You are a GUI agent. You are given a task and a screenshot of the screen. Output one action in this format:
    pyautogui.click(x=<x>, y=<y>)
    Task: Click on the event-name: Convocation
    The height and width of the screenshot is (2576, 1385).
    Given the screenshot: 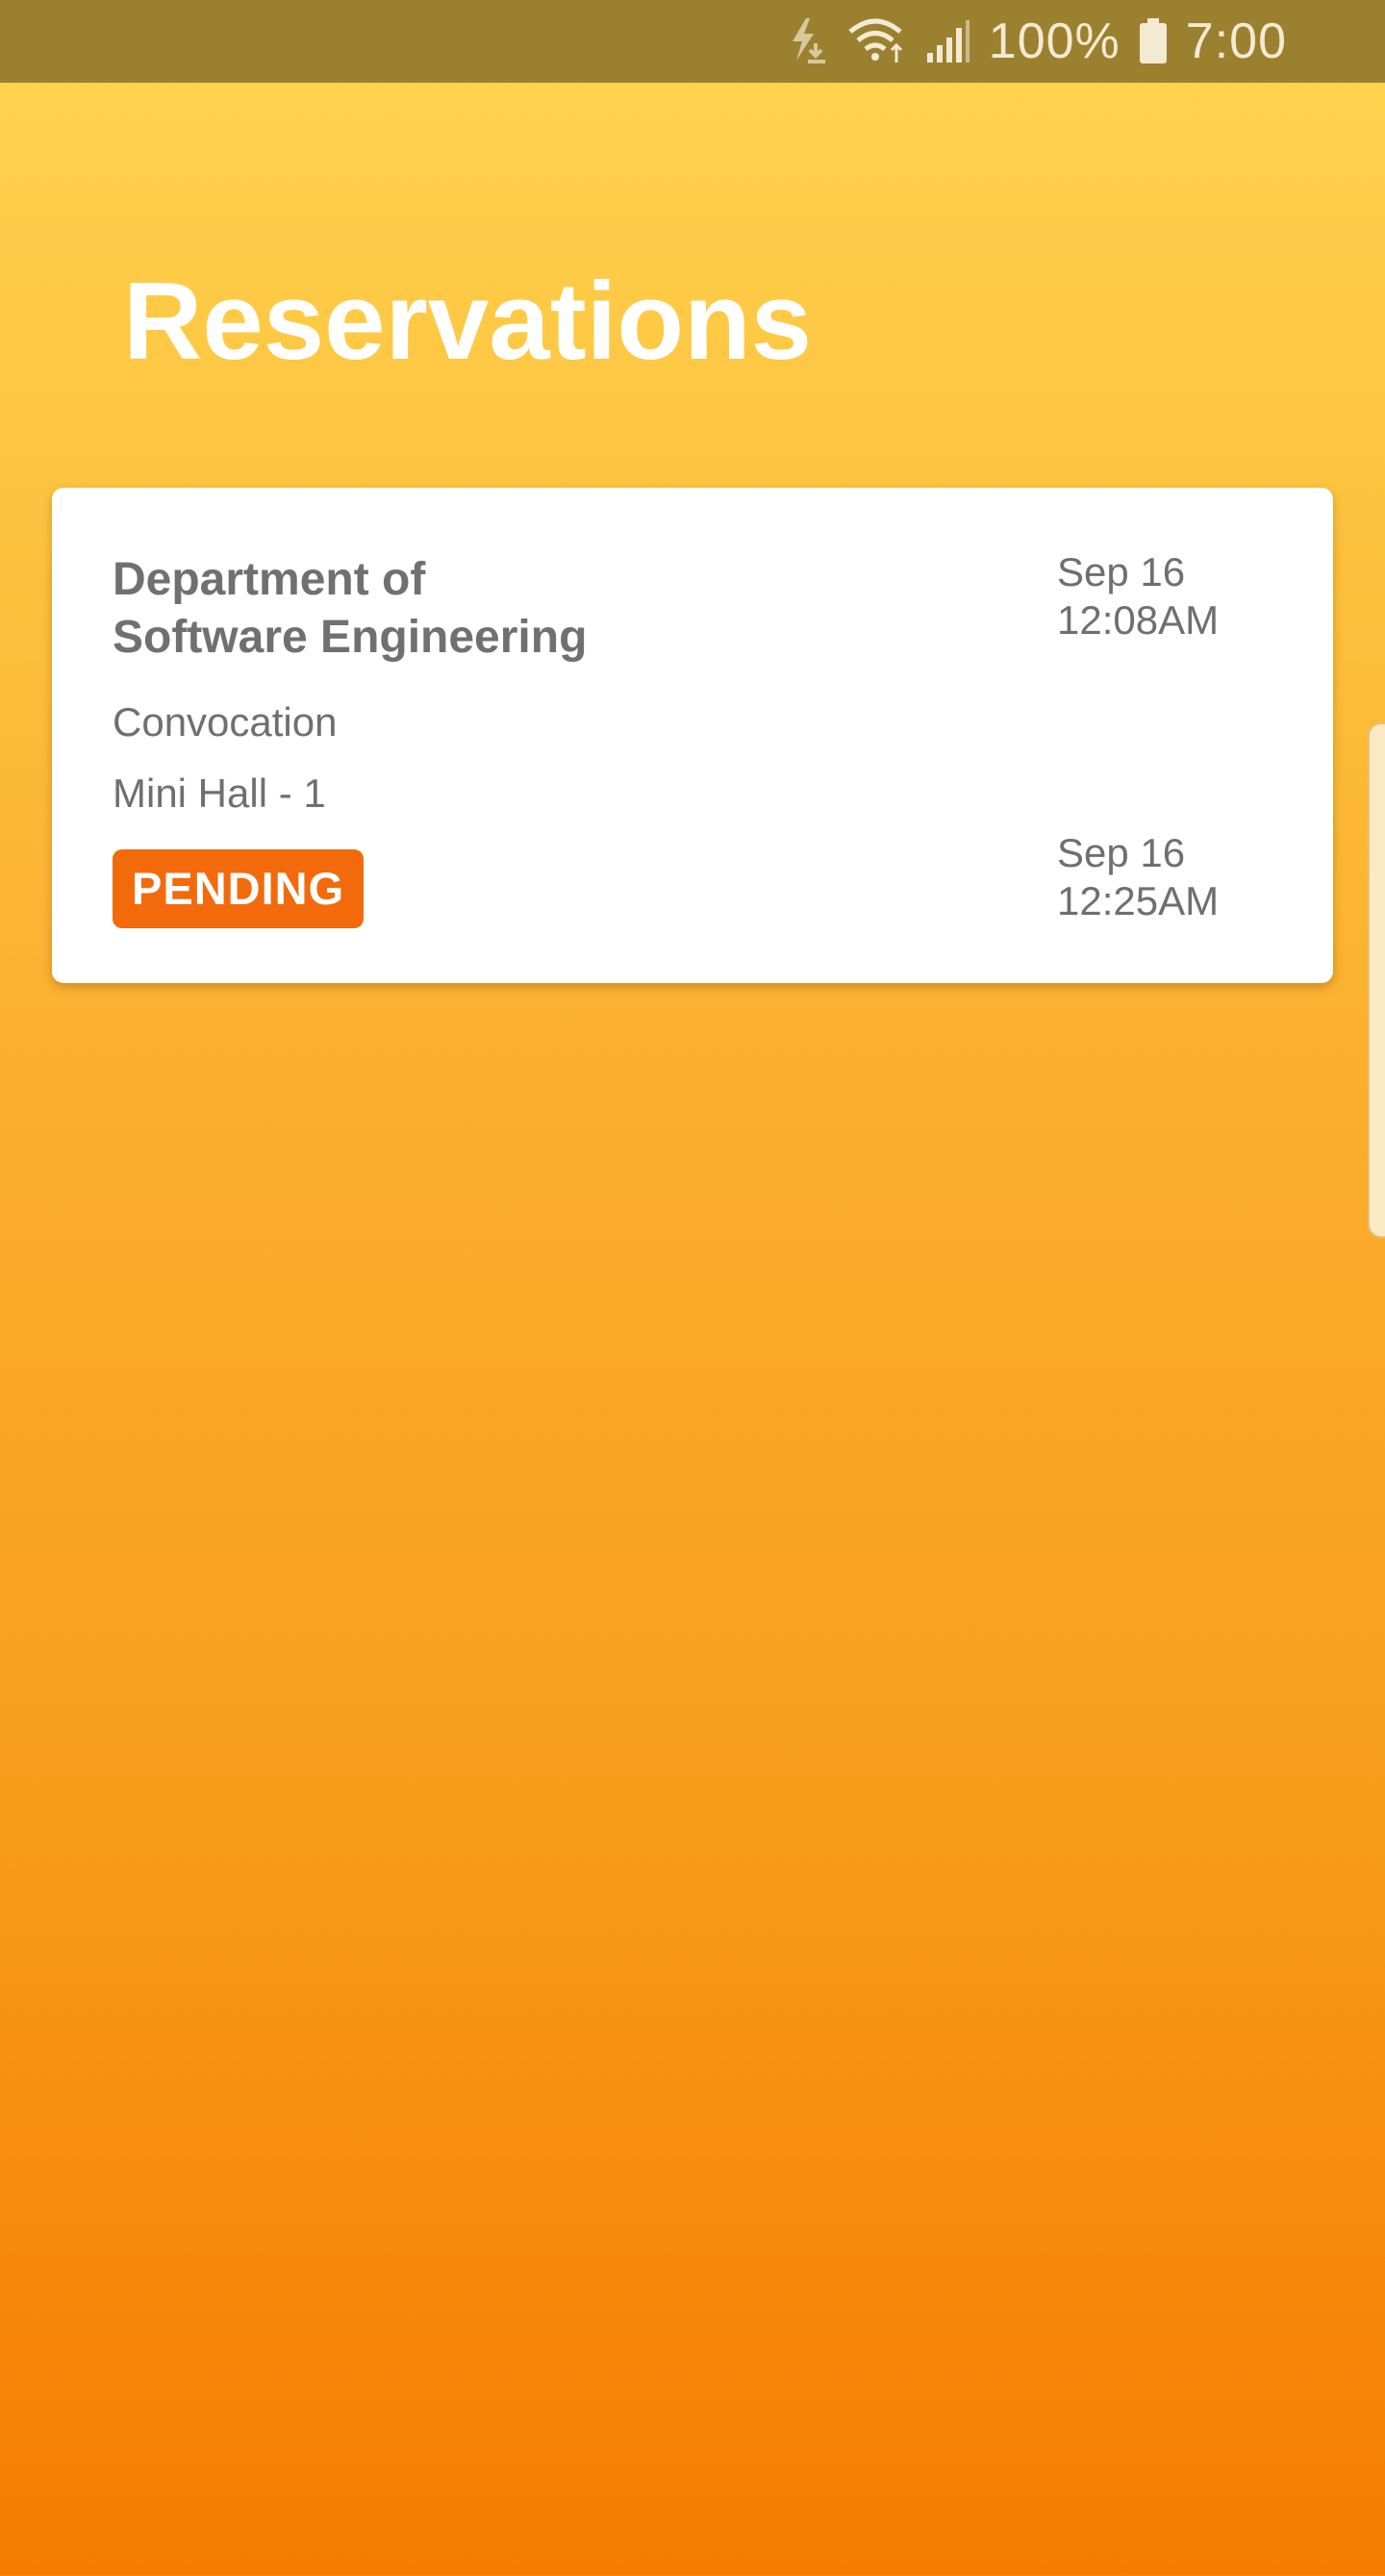 What is the action you would take?
    pyautogui.click(x=225, y=722)
    